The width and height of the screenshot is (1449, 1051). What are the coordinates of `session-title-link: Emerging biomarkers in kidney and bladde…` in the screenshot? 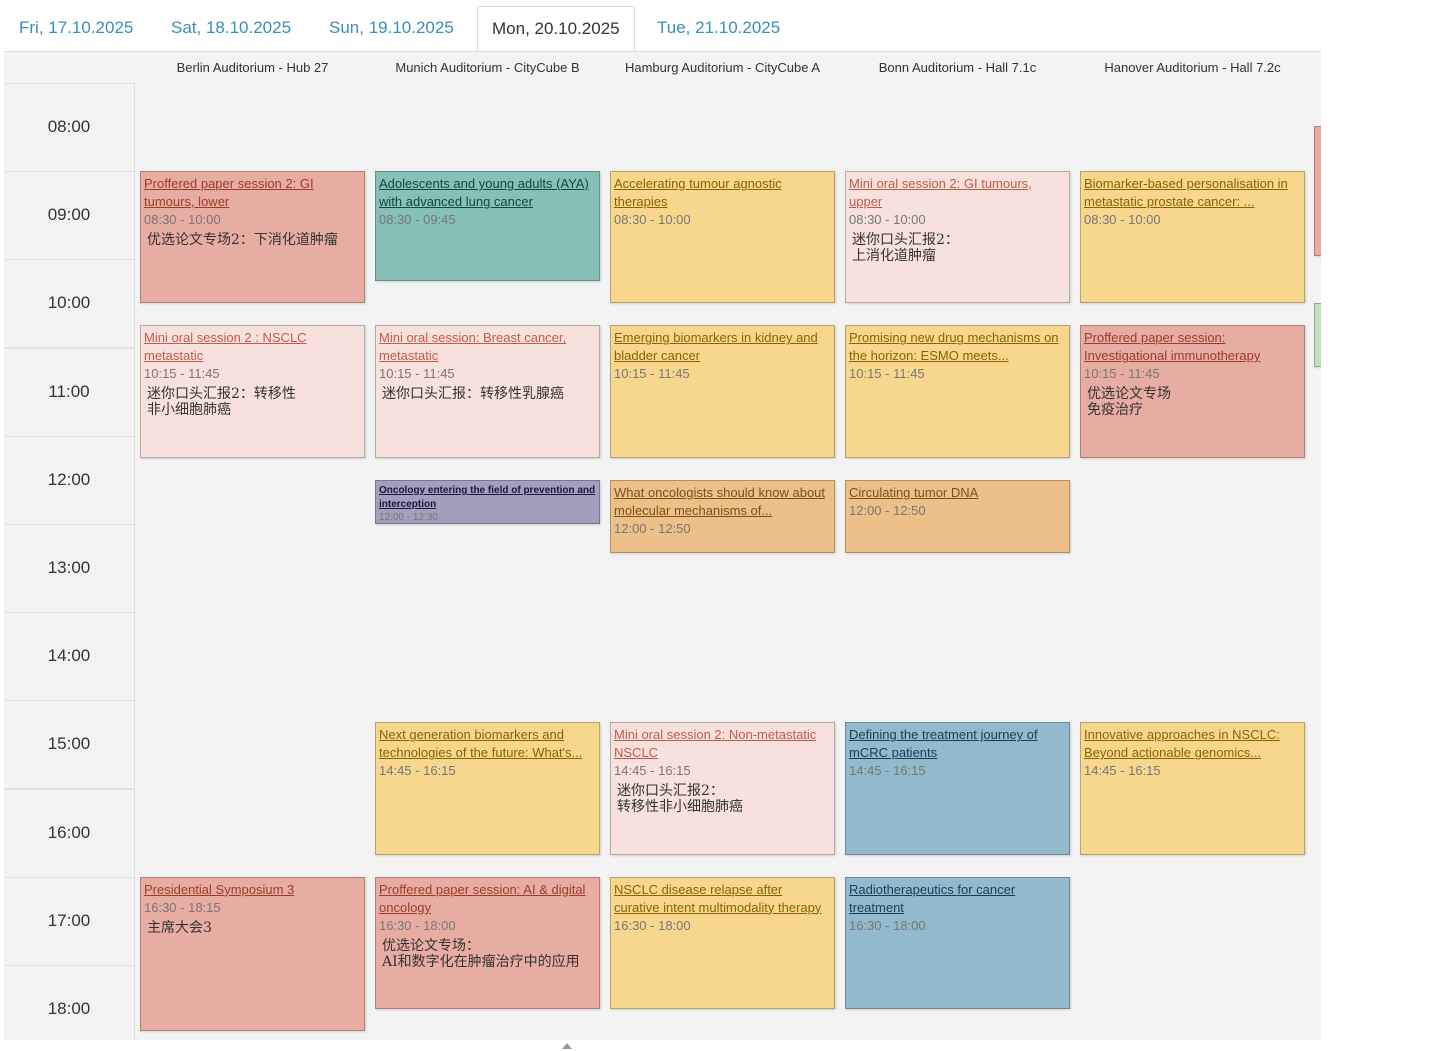 It's located at (722, 347).